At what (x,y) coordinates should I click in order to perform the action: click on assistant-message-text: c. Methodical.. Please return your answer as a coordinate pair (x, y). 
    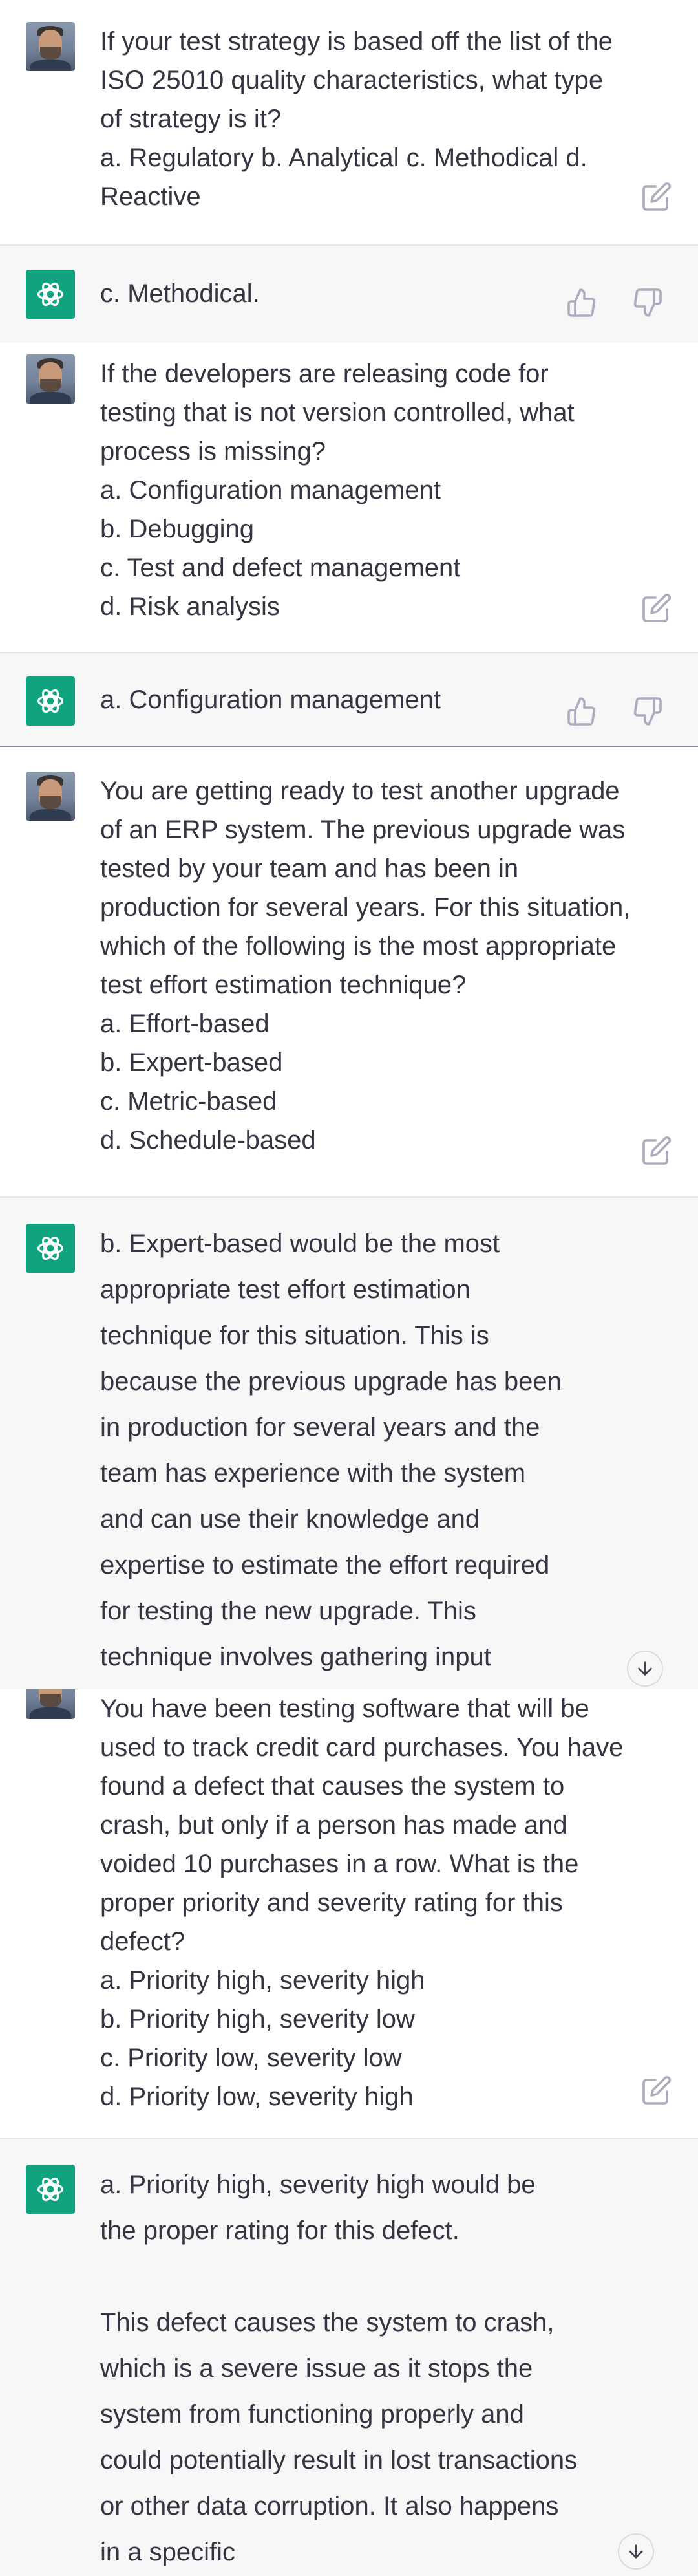
    Looking at the image, I should click on (180, 293).